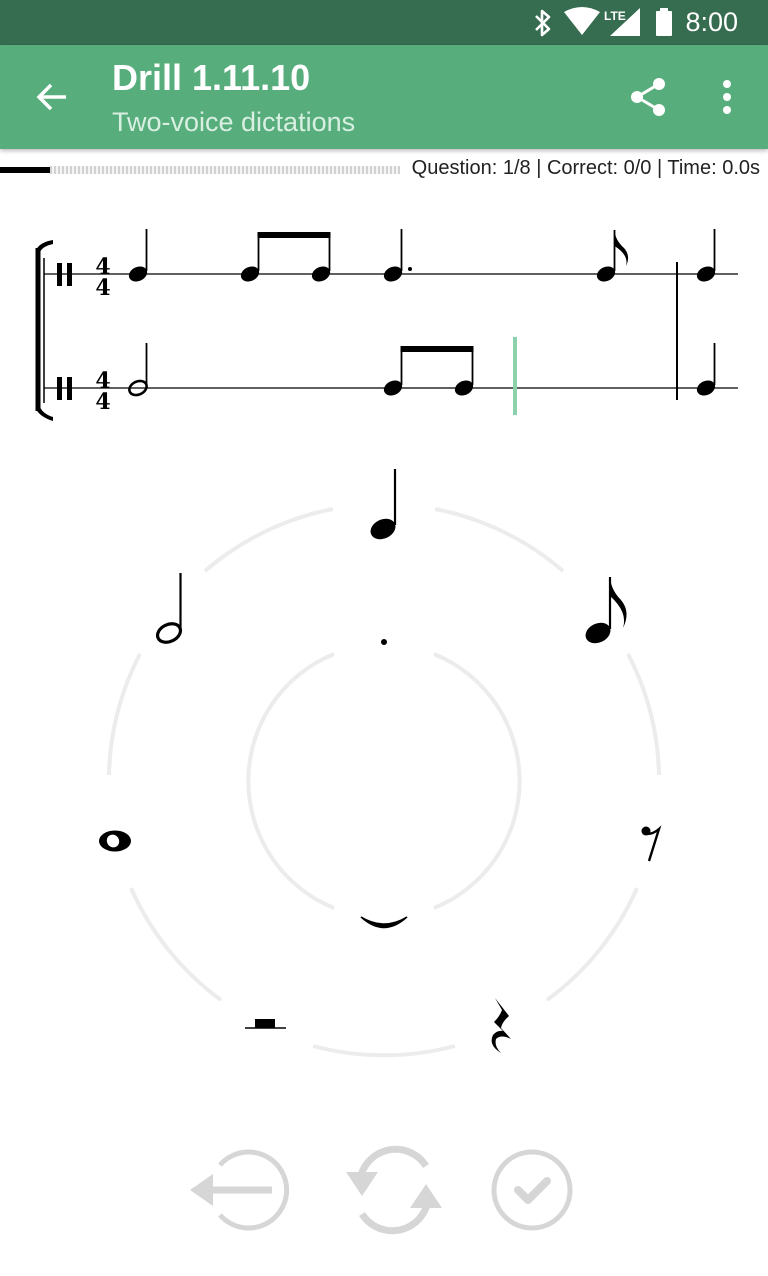 Image resolution: width=768 pixels, height=1276 pixels. I want to click on music-score: 4 4 4 4, so click(386, 325).